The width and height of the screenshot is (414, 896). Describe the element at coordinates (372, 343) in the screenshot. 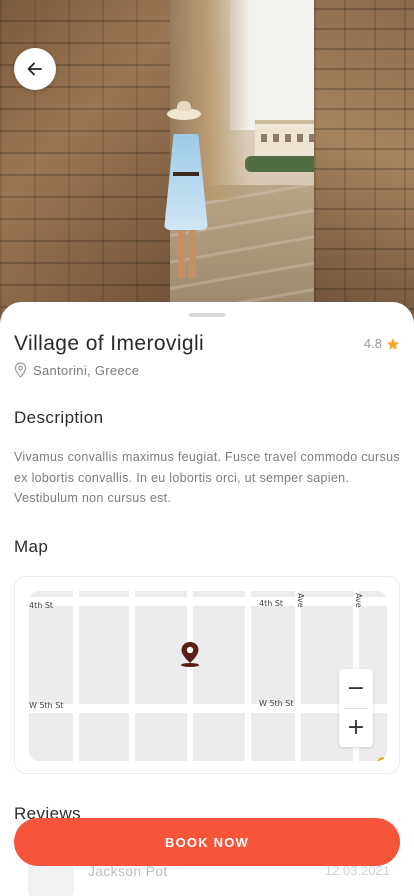

I see `rating-value: 4.8` at that location.